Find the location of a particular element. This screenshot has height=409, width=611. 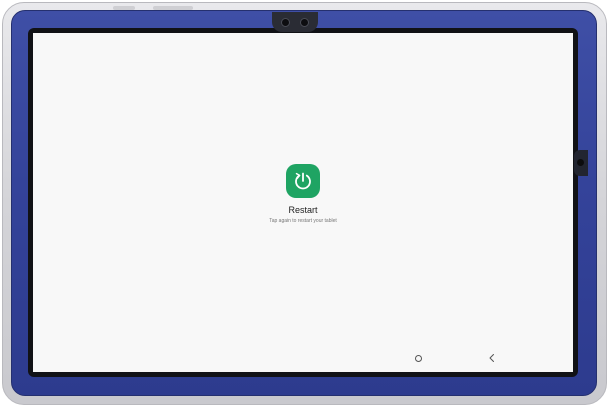

restart-label: Restart is located at coordinates (303, 210).